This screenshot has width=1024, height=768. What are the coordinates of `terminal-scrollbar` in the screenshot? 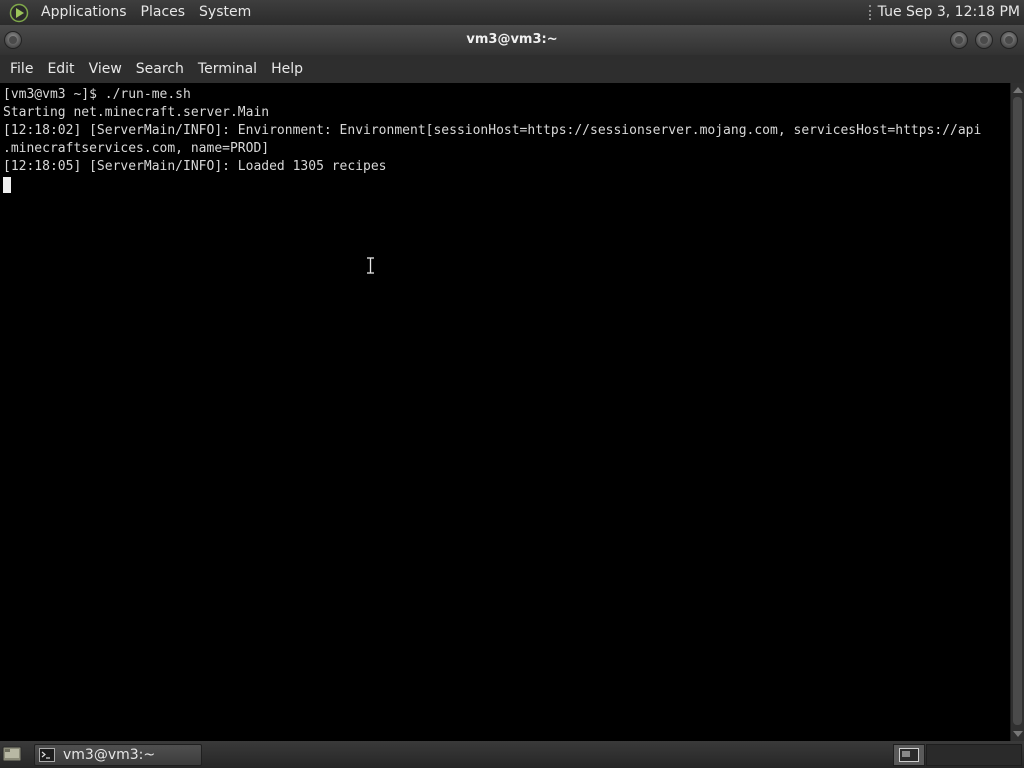 It's located at (1017, 412).